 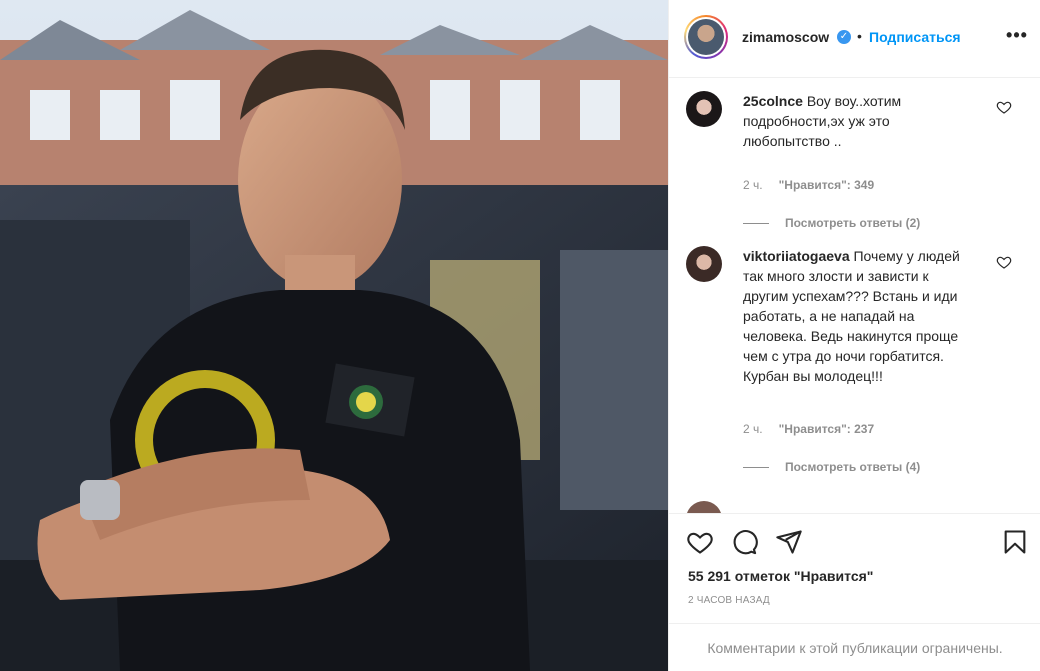 I want to click on post-like-count: 55 291 отметок "Нравится", so click(x=780, y=576).